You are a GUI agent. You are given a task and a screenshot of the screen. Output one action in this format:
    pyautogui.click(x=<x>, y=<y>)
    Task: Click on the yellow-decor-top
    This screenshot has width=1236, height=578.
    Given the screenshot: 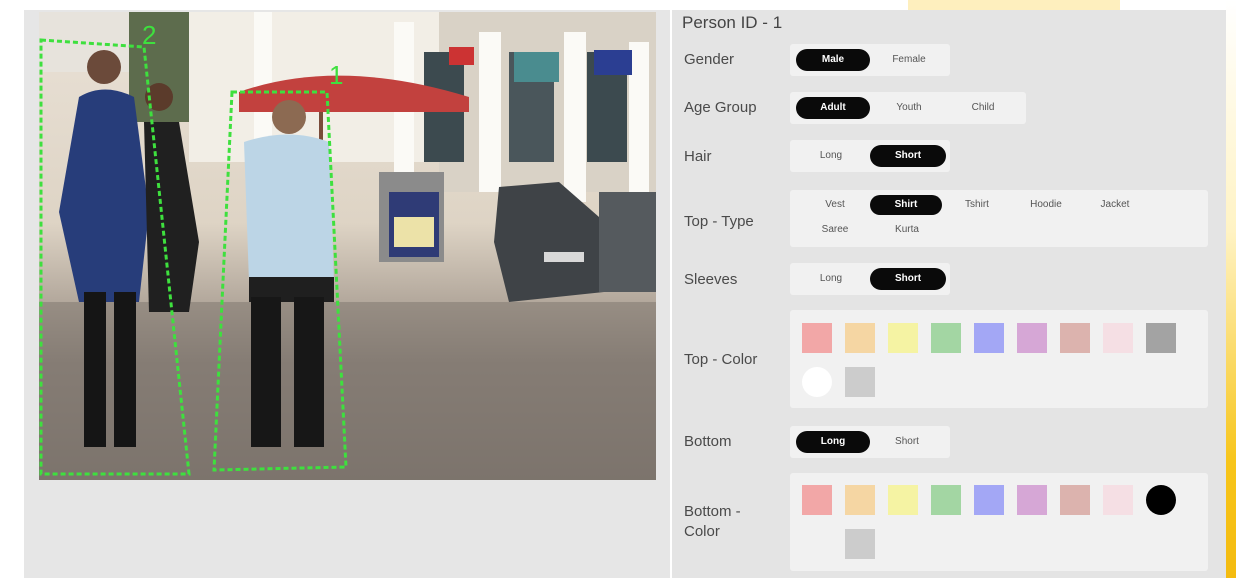 What is the action you would take?
    pyautogui.click(x=1014, y=5)
    